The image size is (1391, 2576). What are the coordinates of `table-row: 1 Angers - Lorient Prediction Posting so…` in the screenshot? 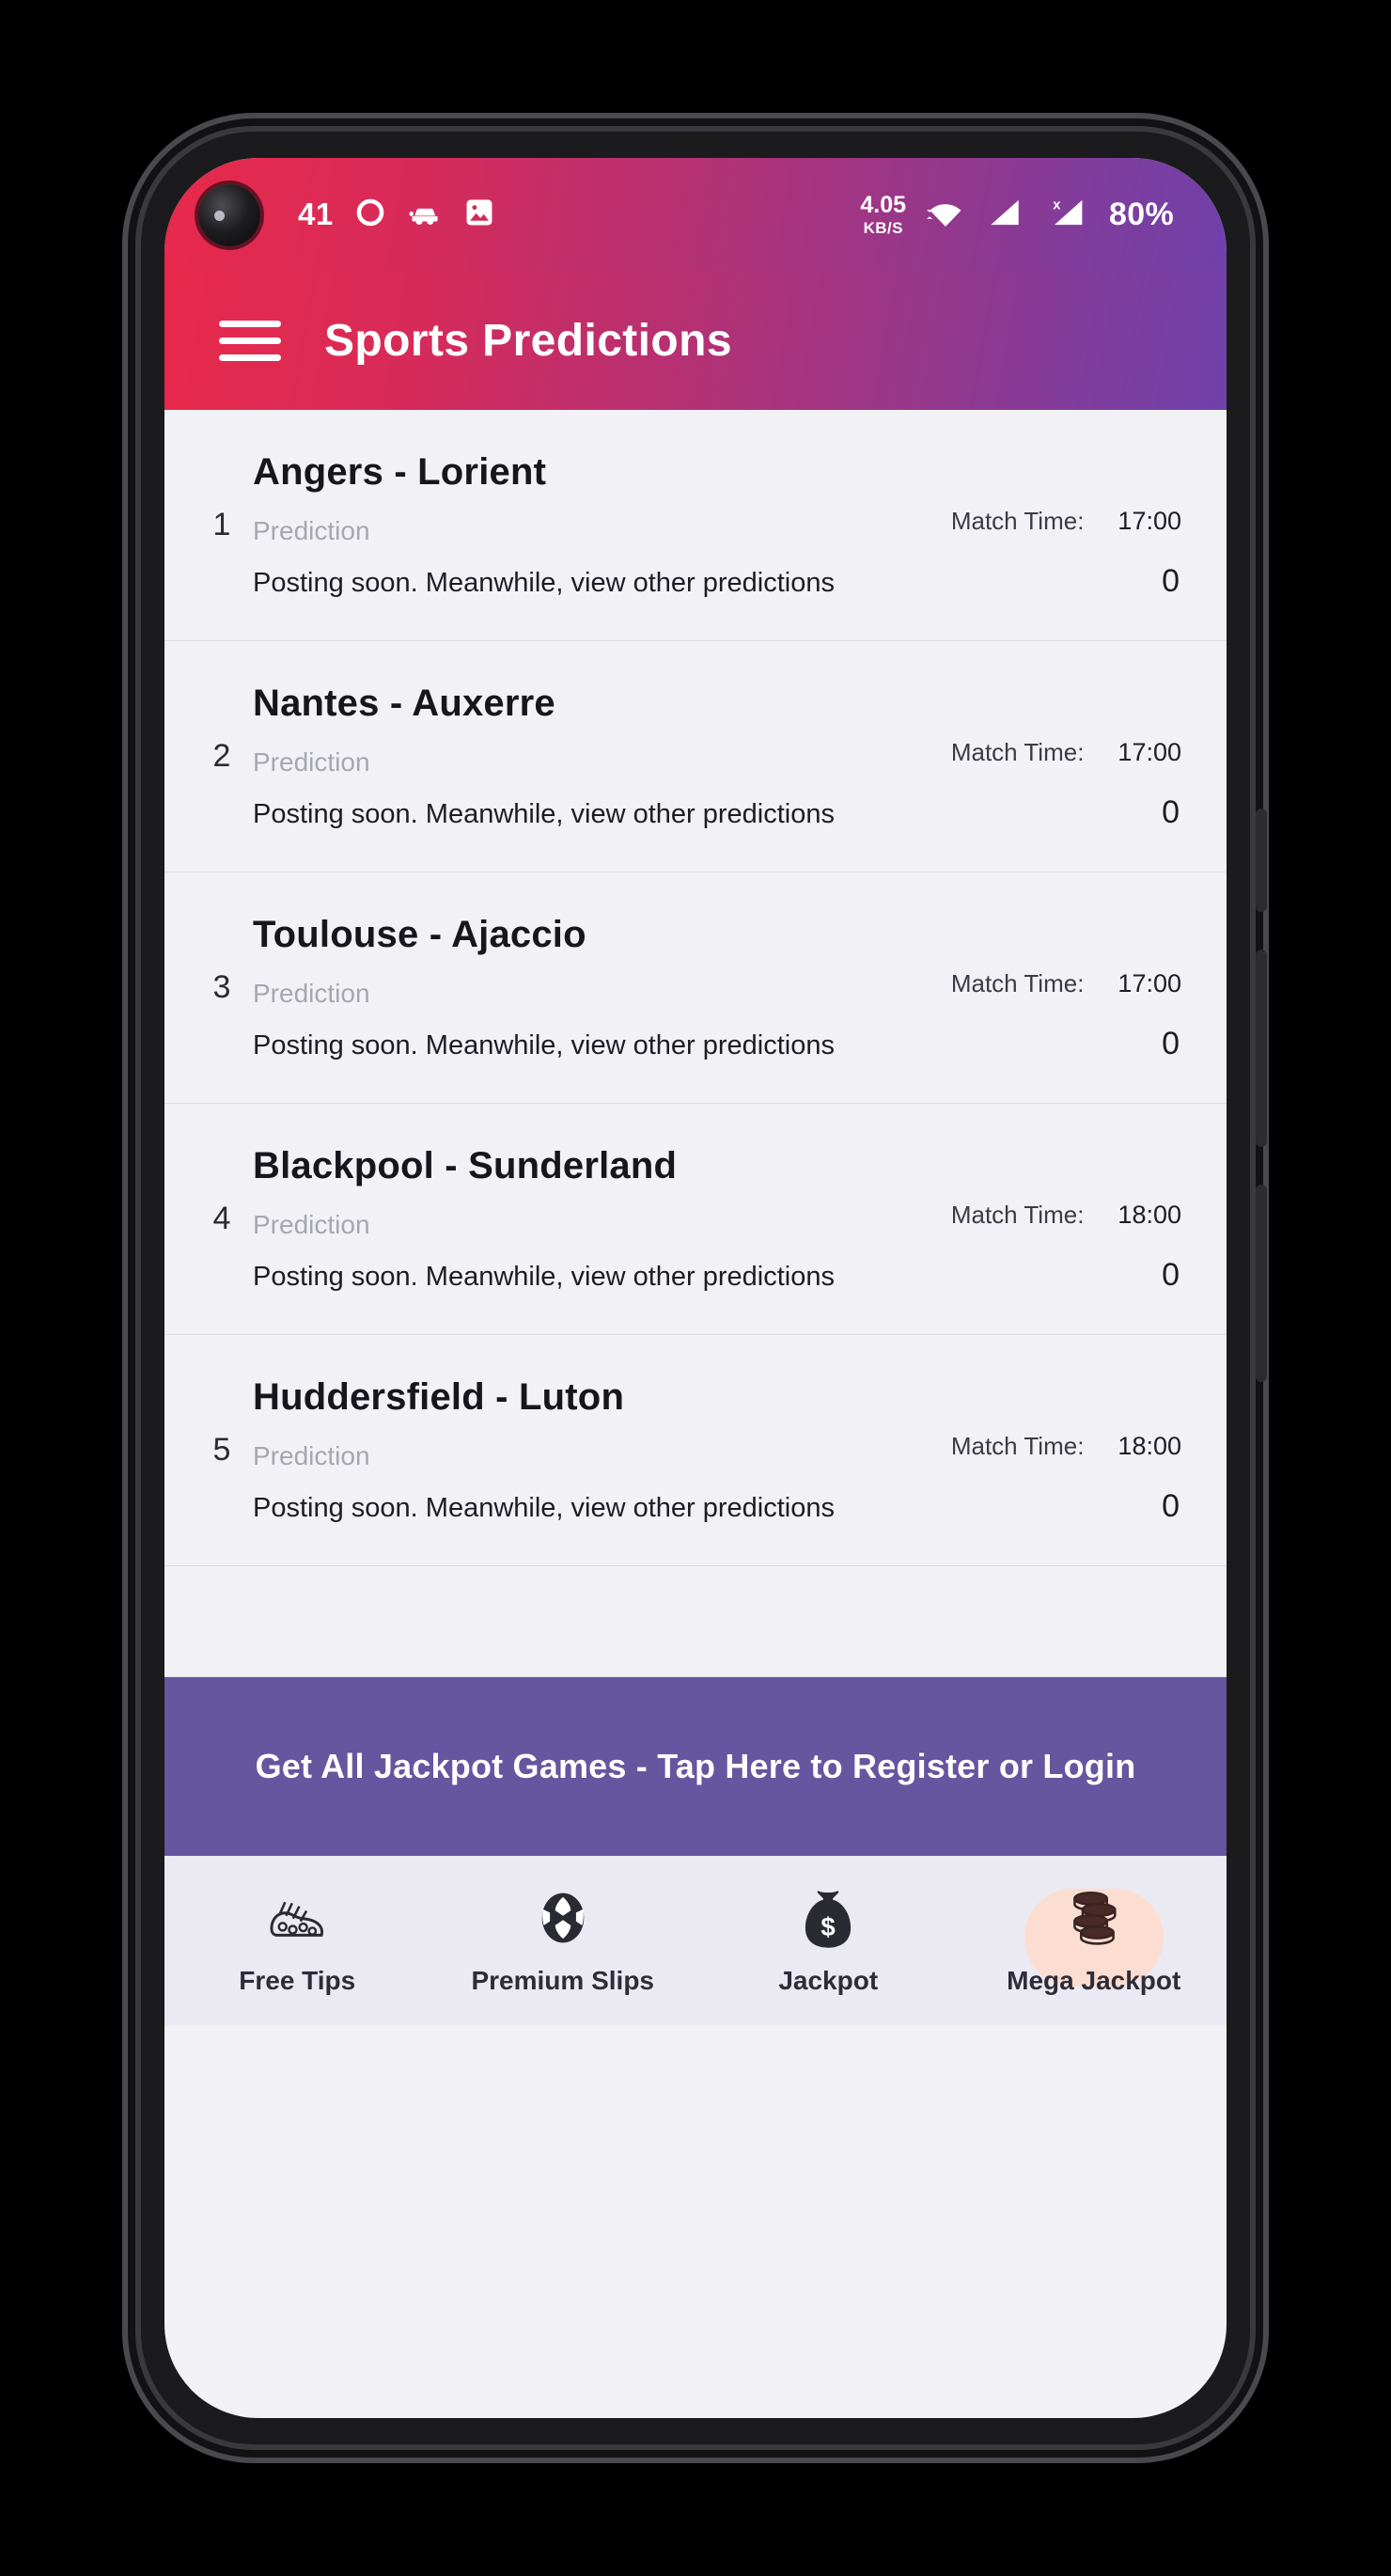 It's located at (696, 525).